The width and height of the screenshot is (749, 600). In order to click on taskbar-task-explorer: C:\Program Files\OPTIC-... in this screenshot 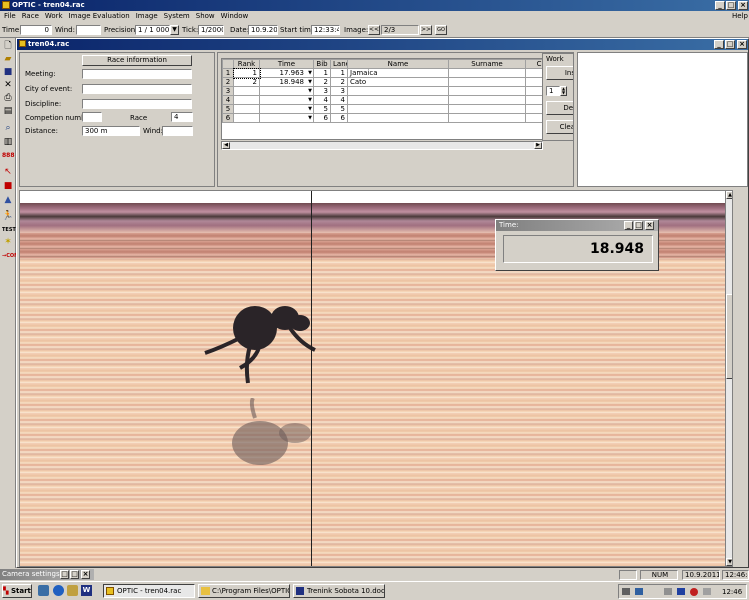, I will do `click(244, 591)`.